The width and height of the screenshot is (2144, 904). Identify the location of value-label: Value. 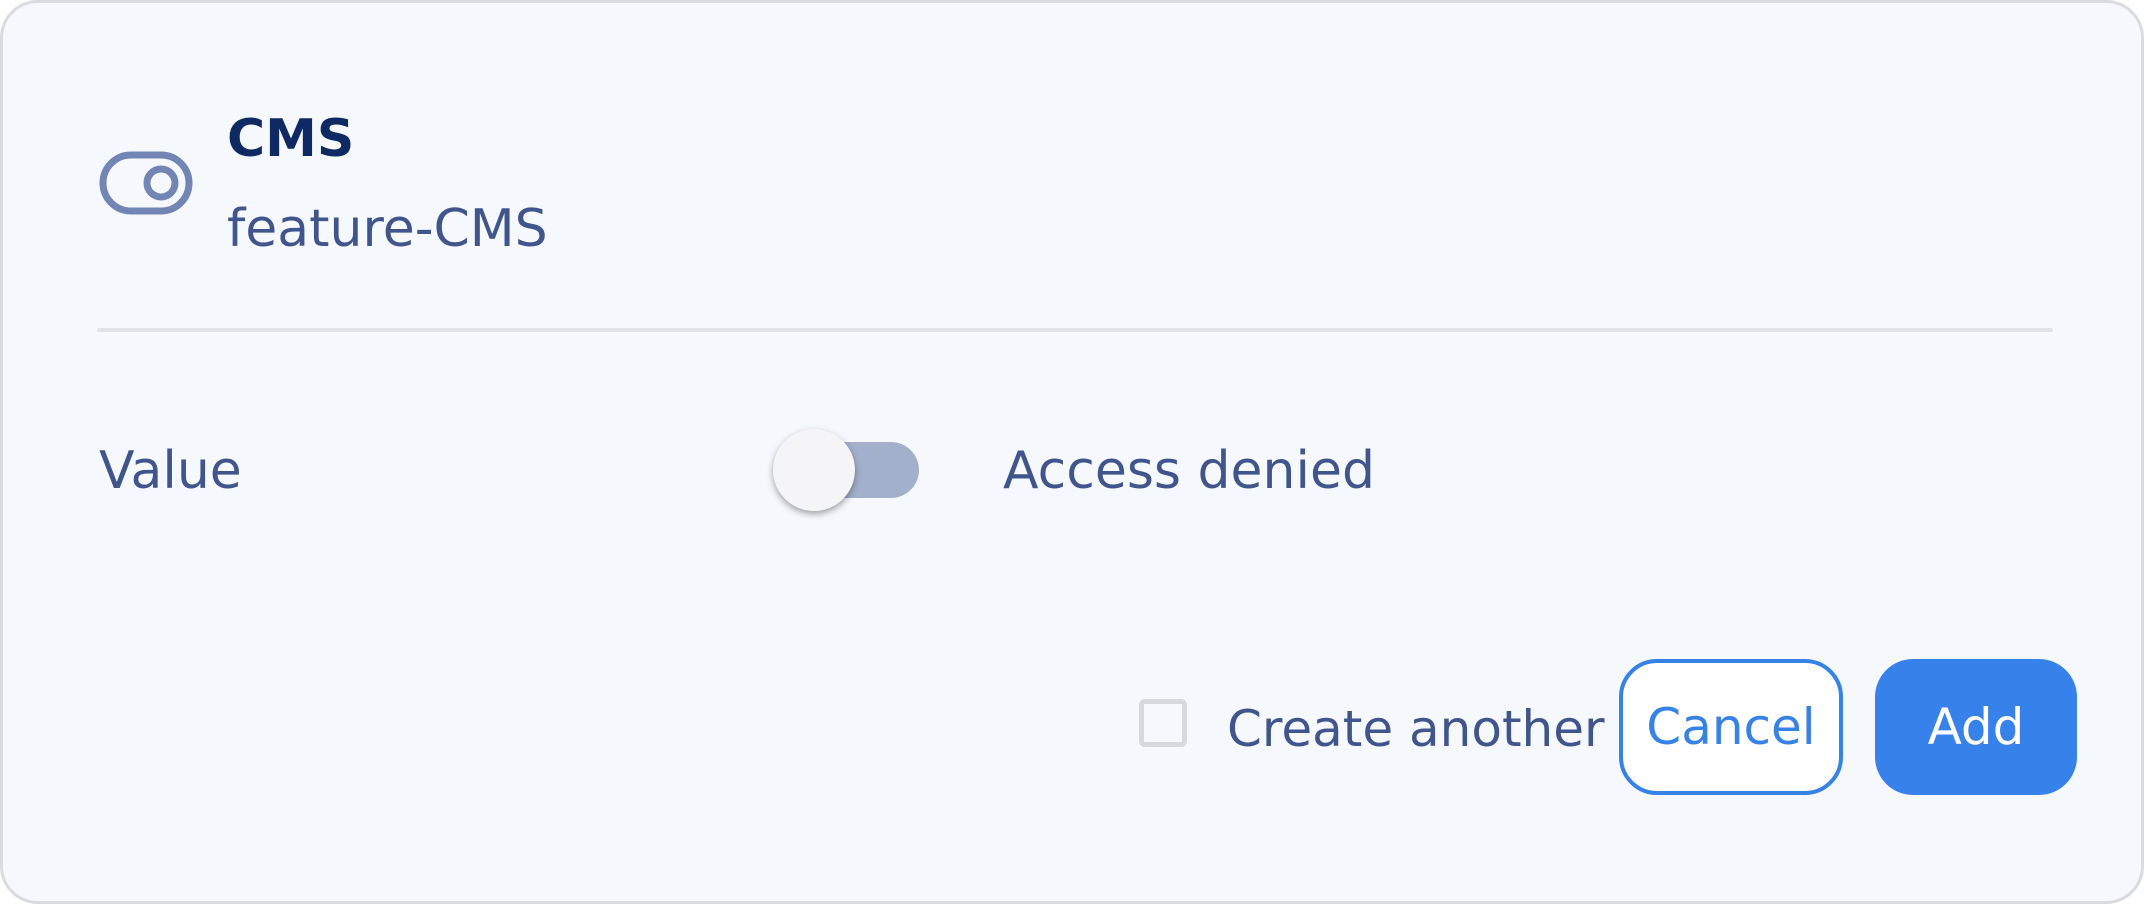
(170, 471).